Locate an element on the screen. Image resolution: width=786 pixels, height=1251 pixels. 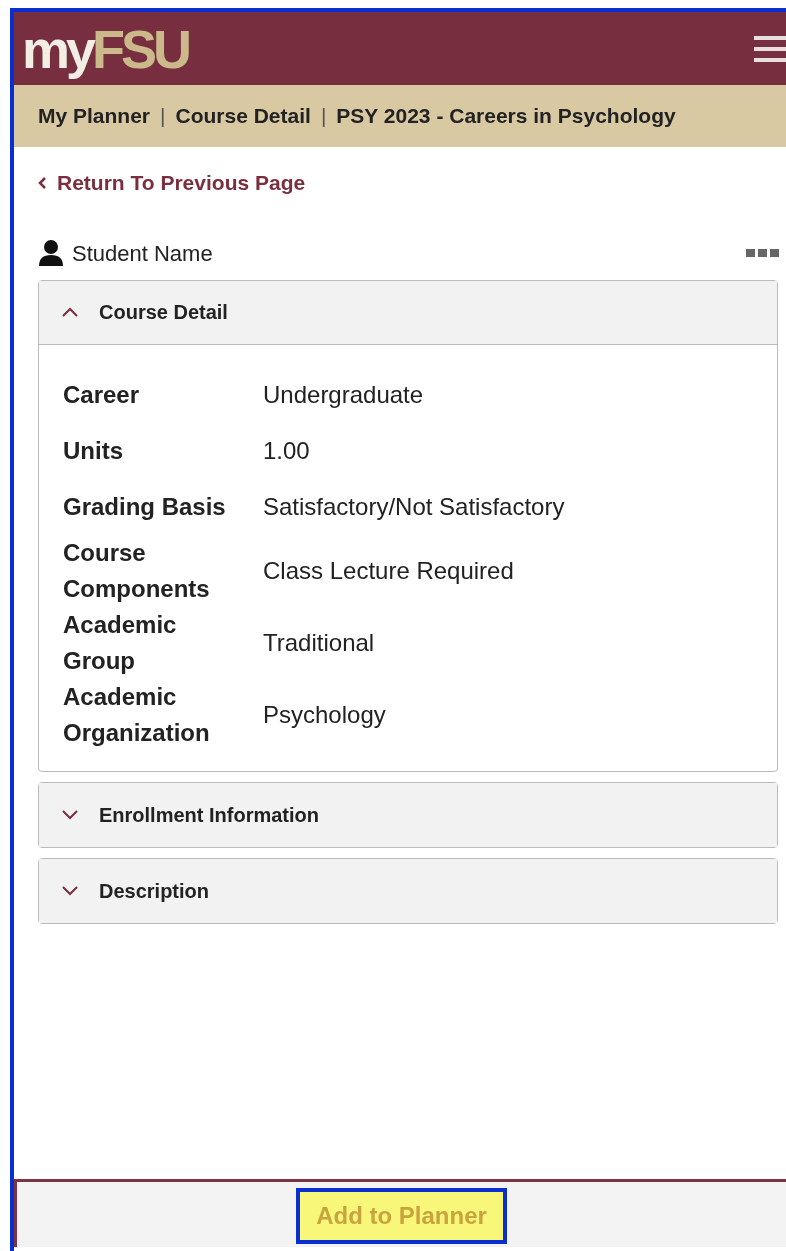
field-value: Class Lecture Required is located at coordinates (388, 570).